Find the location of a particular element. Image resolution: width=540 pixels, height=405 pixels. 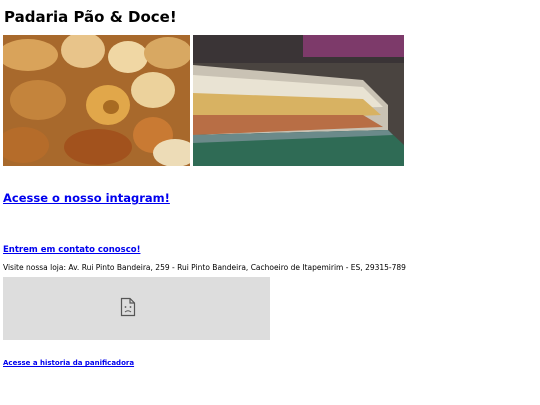

history-link: Acesse a historia da panificadora is located at coordinates (68, 363).